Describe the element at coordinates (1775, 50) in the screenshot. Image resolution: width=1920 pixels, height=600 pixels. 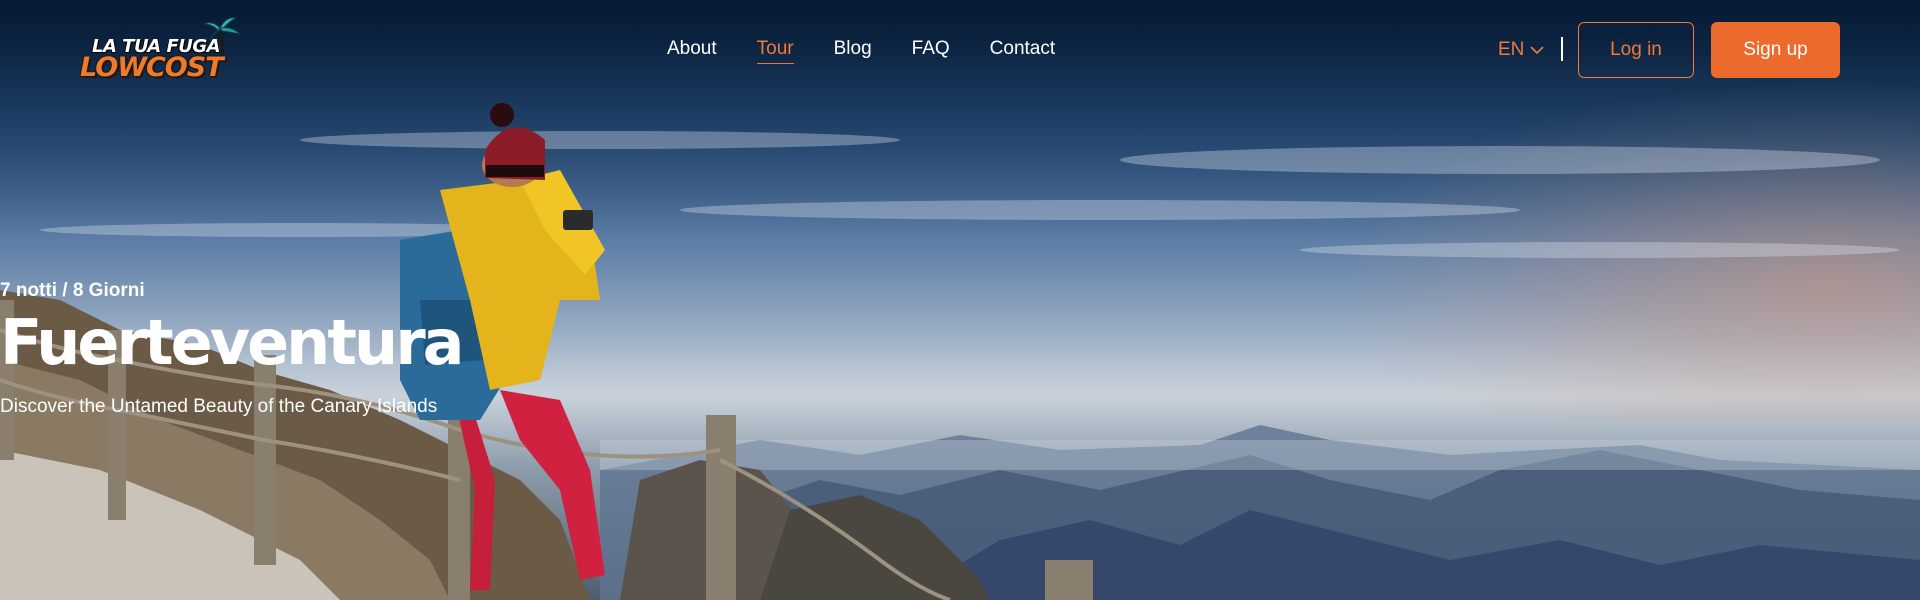
I see `signup-button: Sign up` at that location.